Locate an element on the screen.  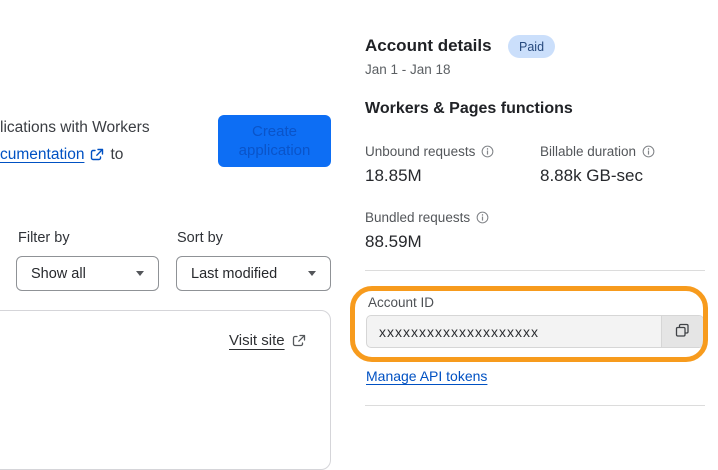
intro-text: lications with Workers cumentation to is located at coordinates (107, 141).